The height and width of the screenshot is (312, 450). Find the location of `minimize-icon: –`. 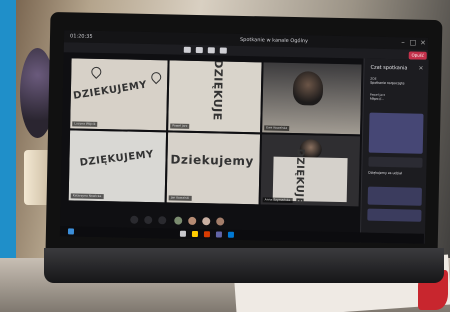

minimize-icon: – is located at coordinates (403, 42).